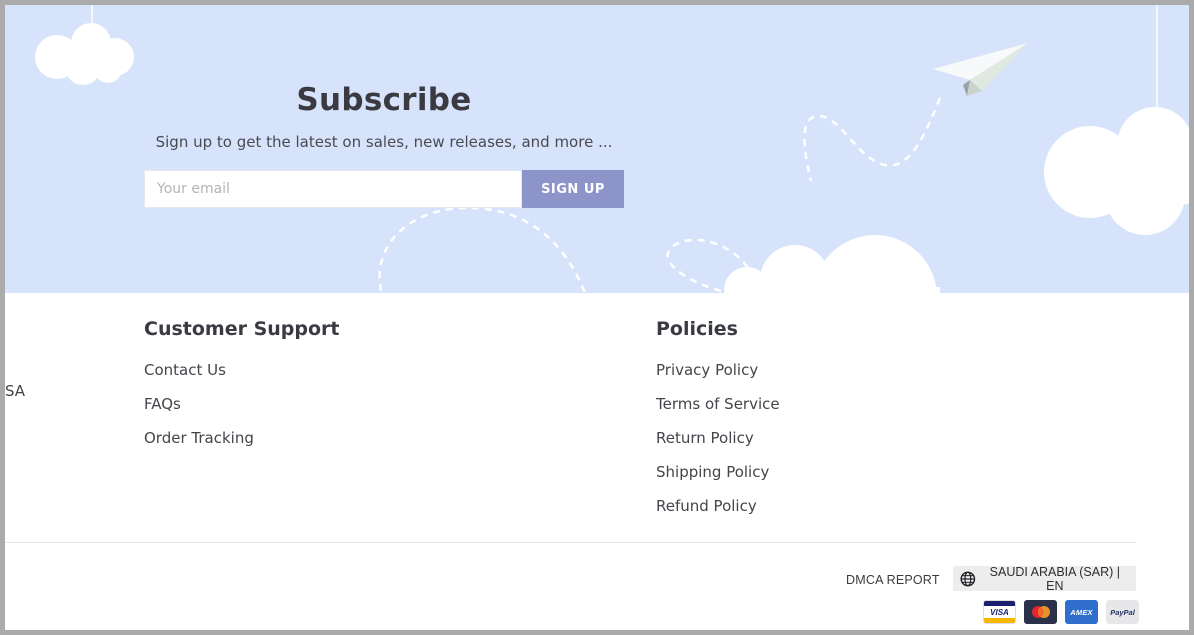  What do you see at coordinates (1040, 612) in the screenshot?
I see `mastercard-icon` at bounding box center [1040, 612].